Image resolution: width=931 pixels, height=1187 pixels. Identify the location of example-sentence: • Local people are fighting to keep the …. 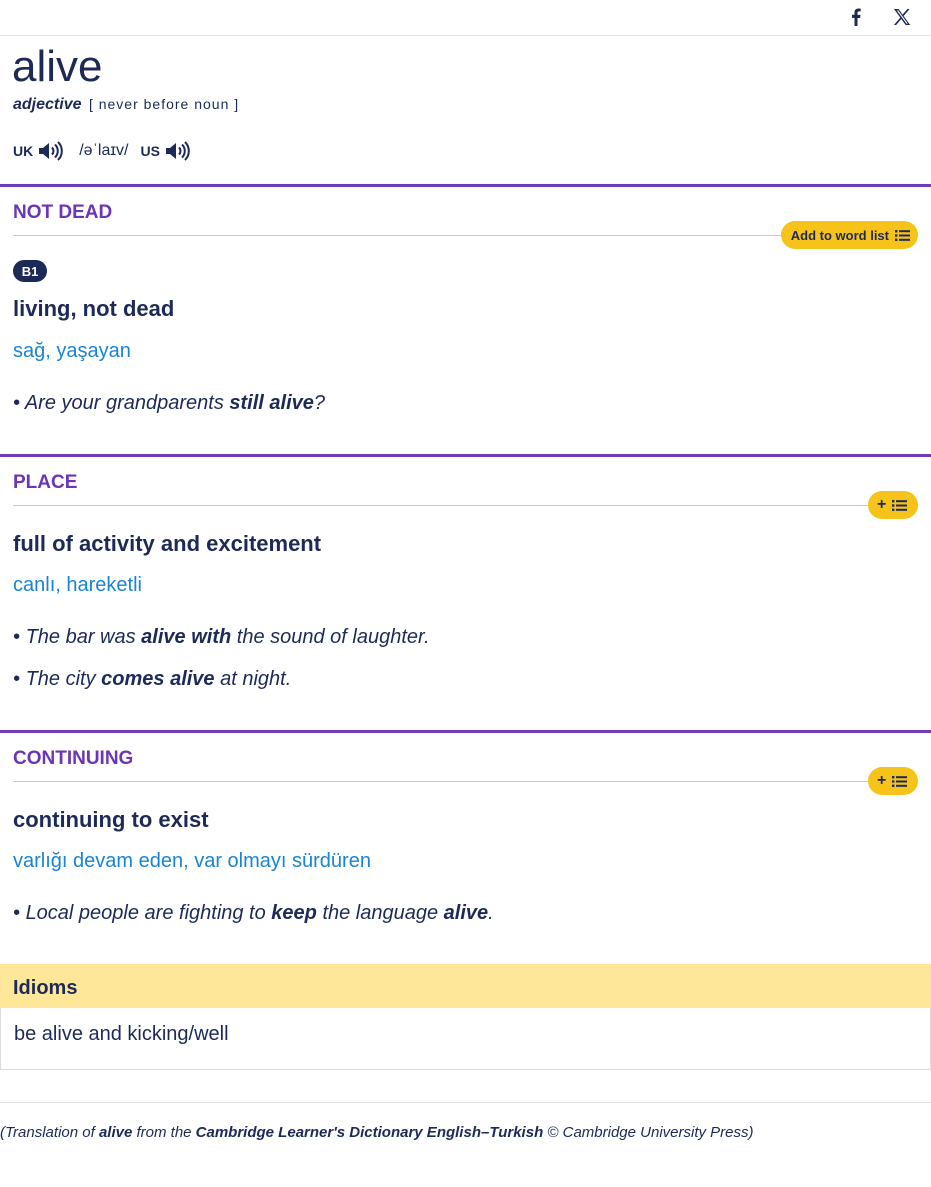
(253, 913).